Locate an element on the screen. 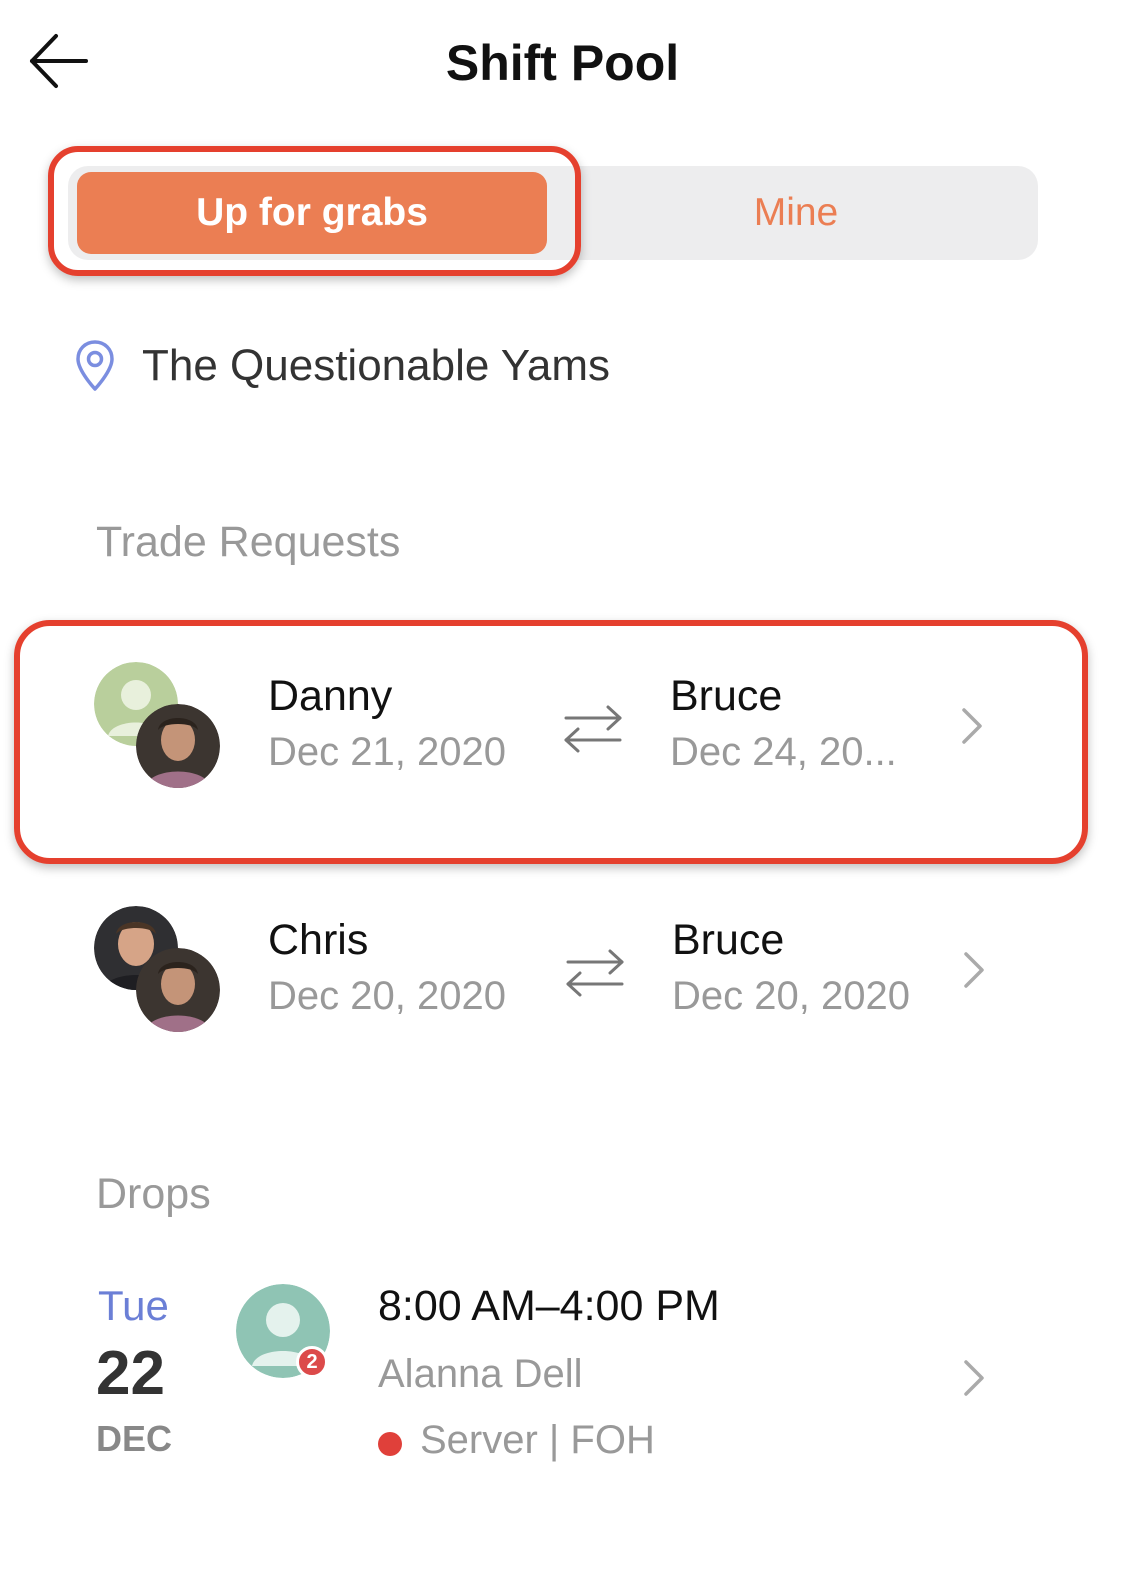 This screenshot has height=1592, width=1125. drop-time-range: 8:00 AM–4:00 PM is located at coordinates (549, 1306).